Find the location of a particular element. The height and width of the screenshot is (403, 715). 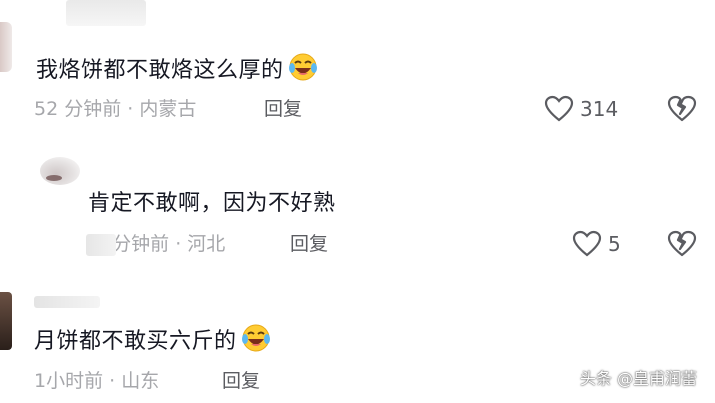

comment-text: 肯定不敢啊，因为不好熟 is located at coordinates (212, 204).